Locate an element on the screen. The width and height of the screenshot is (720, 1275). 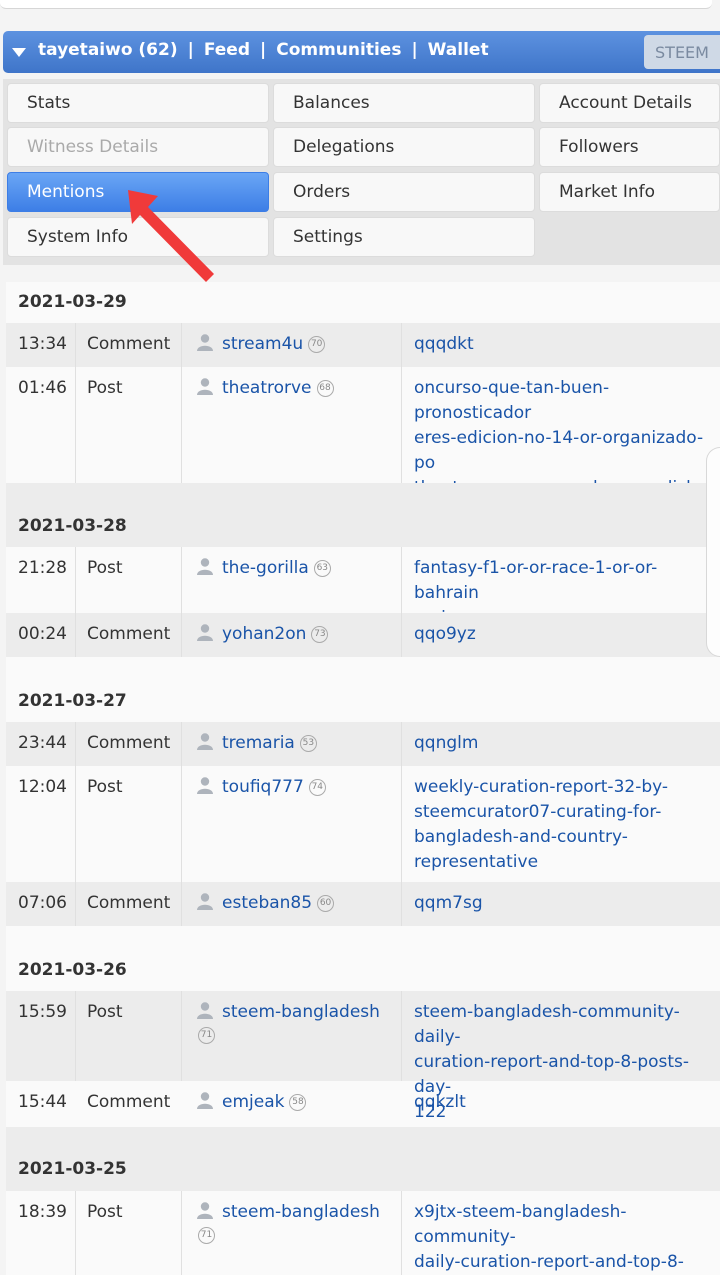
username-link: theatrorve is located at coordinates (267, 388).